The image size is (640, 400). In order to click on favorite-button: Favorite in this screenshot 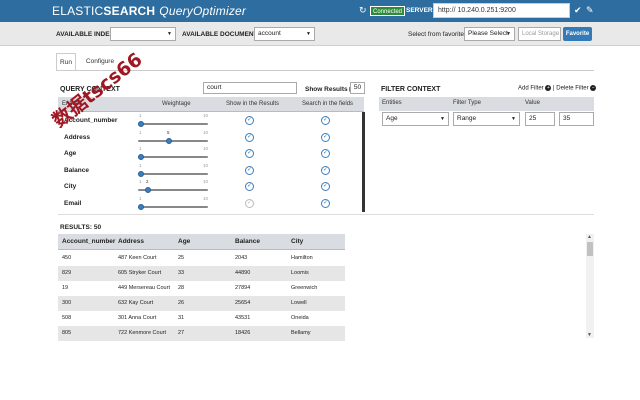, I will do `click(577, 34)`.